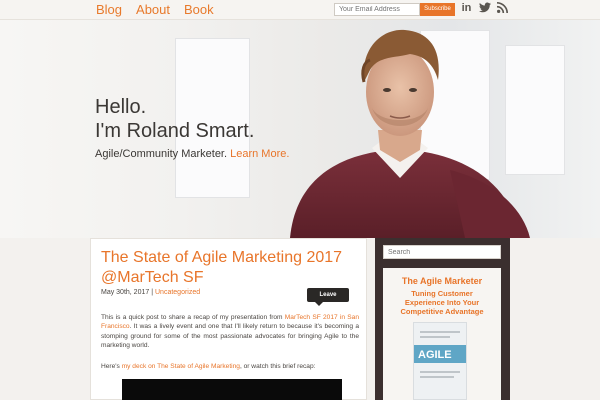  I want to click on book-cover: AGILE, so click(440, 361).